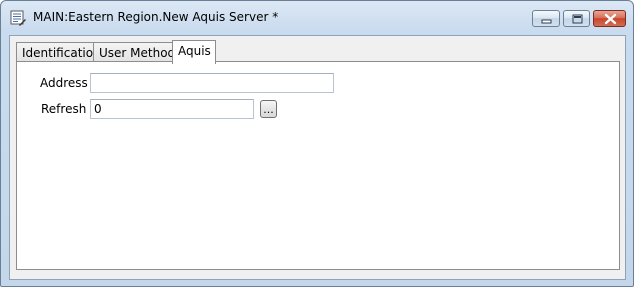 This screenshot has height=289, width=636. What do you see at coordinates (172, 109) in the screenshot?
I see `refresh-input` at bounding box center [172, 109].